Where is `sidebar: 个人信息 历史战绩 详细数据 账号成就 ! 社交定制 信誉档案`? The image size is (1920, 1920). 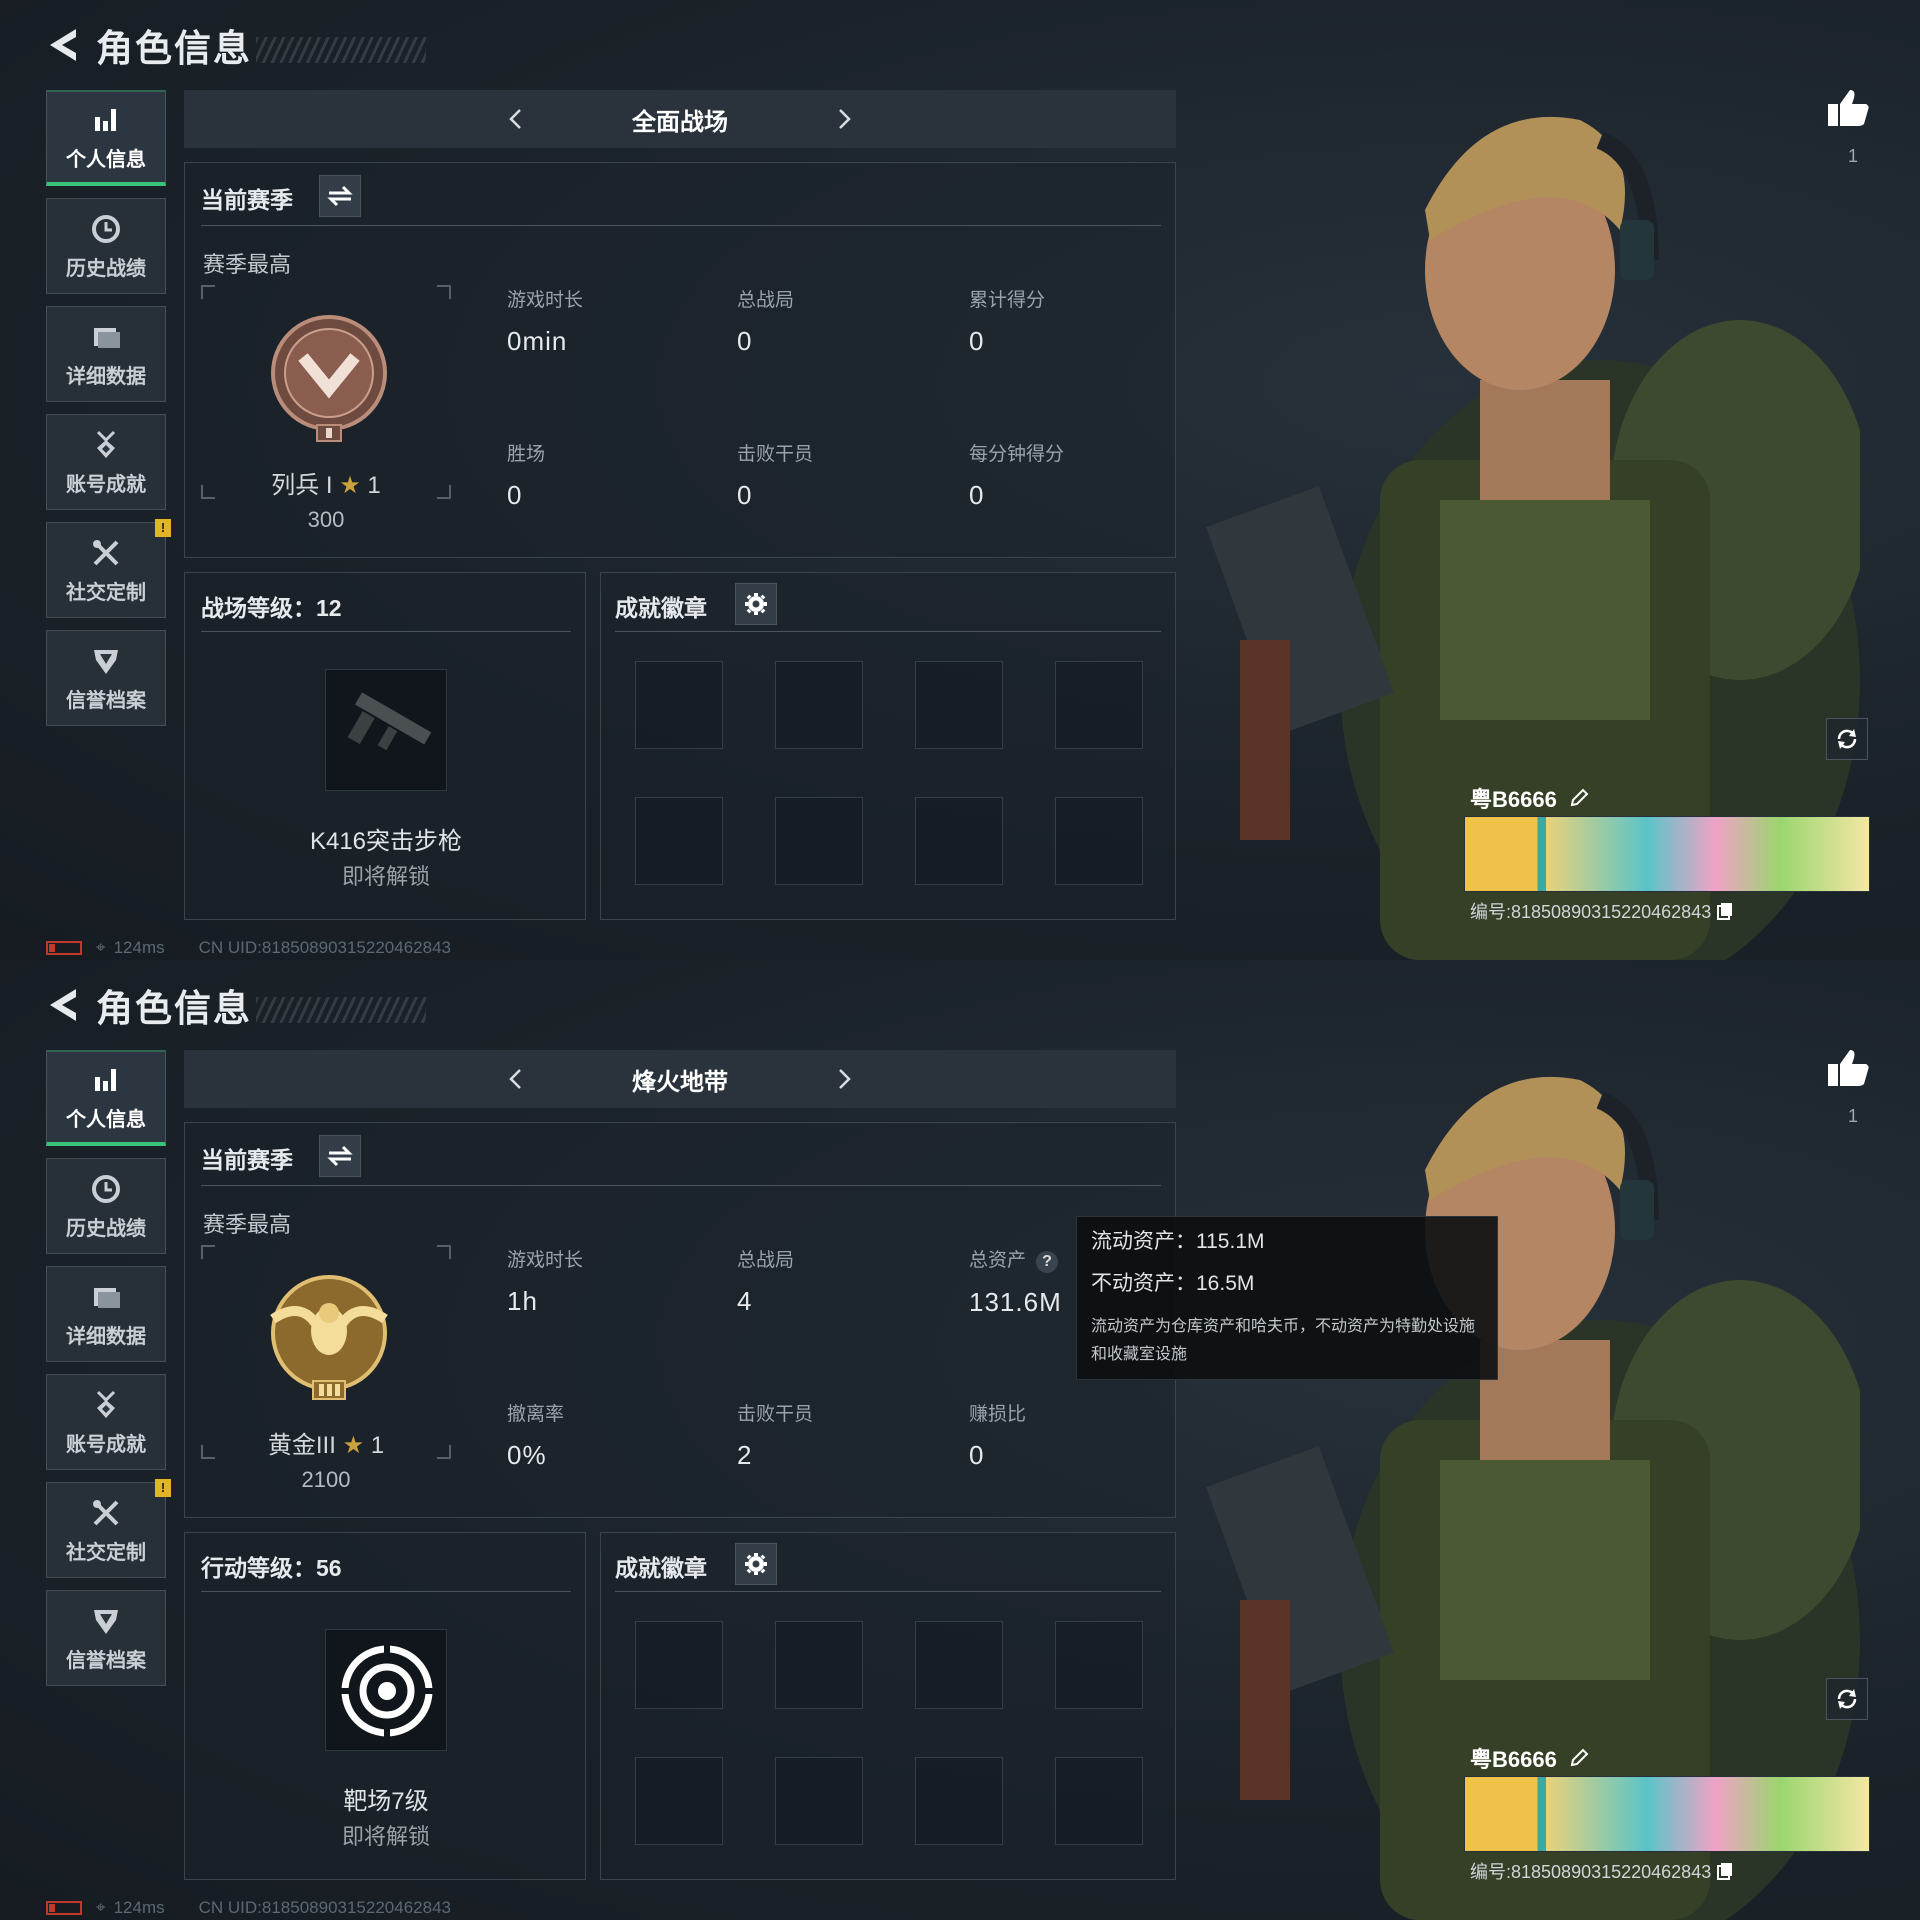 sidebar: 个人信息 历史战绩 详细数据 账号成就 ! 社交定制 信誉档案 is located at coordinates (108, 1374).